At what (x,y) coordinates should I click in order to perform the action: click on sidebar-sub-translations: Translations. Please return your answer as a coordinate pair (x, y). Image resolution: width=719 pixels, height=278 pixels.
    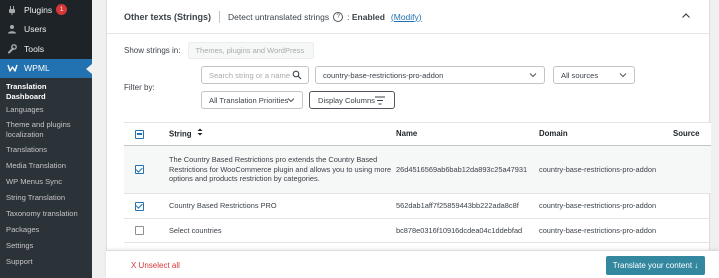
    Looking at the image, I should click on (46, 150).